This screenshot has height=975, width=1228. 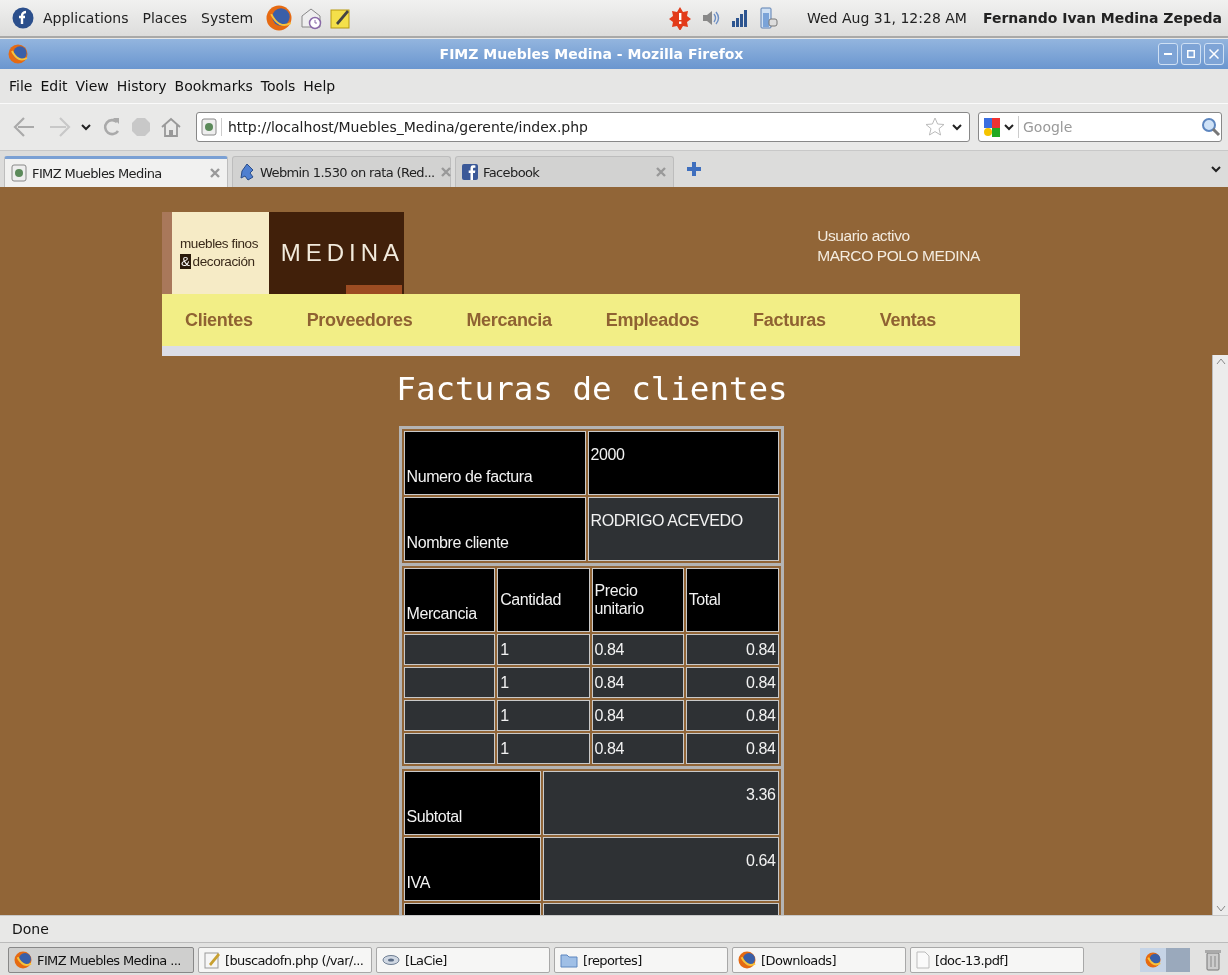 What do you see at coordinates (227, 18) in the screenshot?
I see `panel-menu: System` at bounding box center [227, 18].